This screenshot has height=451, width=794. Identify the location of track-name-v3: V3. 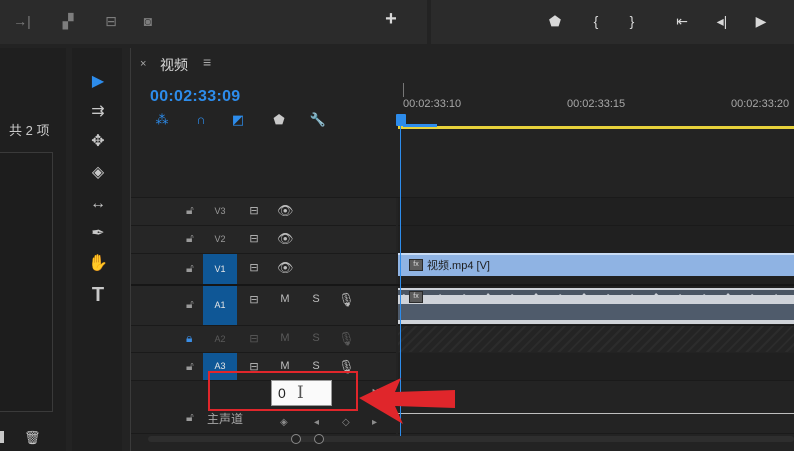
(220, 211).